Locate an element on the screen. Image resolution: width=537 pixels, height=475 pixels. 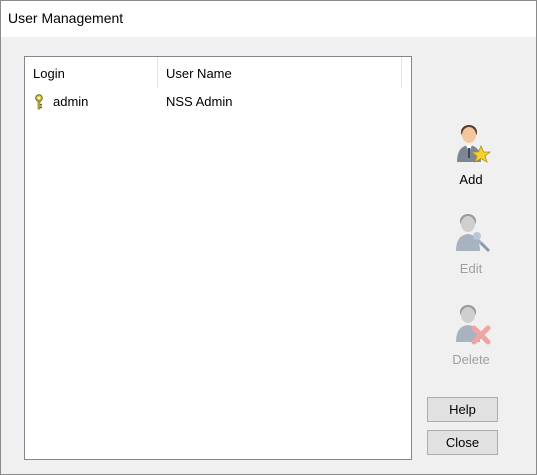
delete-label: Delete is located at coordinates (471, 359).